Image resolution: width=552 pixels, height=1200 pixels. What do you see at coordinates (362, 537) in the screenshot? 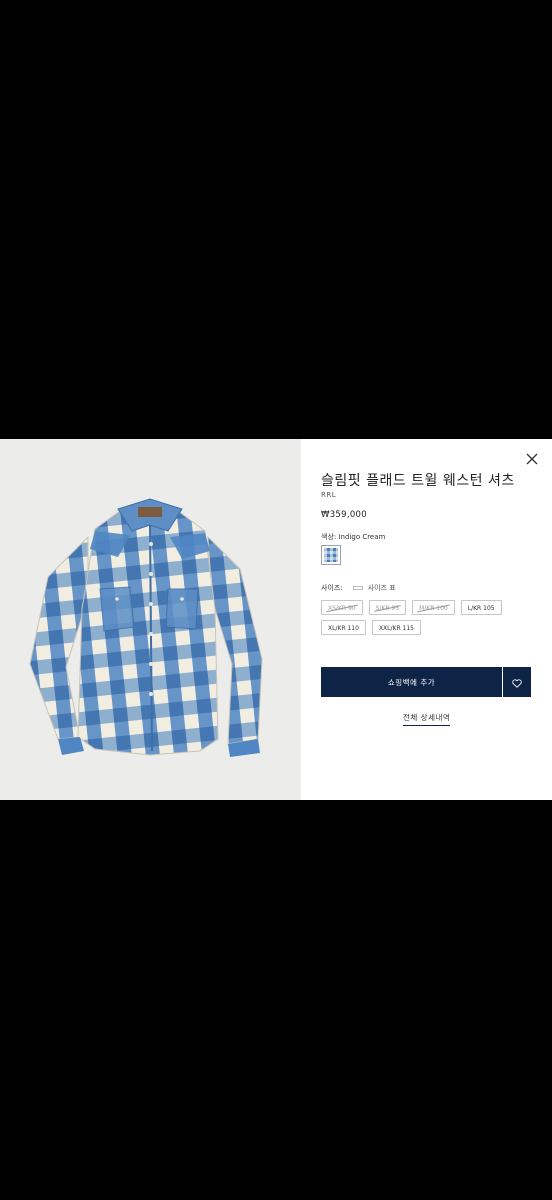
I see `color-value: Indigo Cream` at bounding box center [362, 537].